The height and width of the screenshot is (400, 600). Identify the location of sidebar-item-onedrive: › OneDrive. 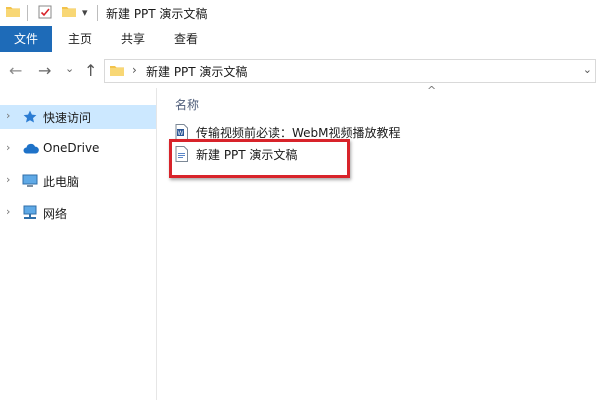
(78, 149).